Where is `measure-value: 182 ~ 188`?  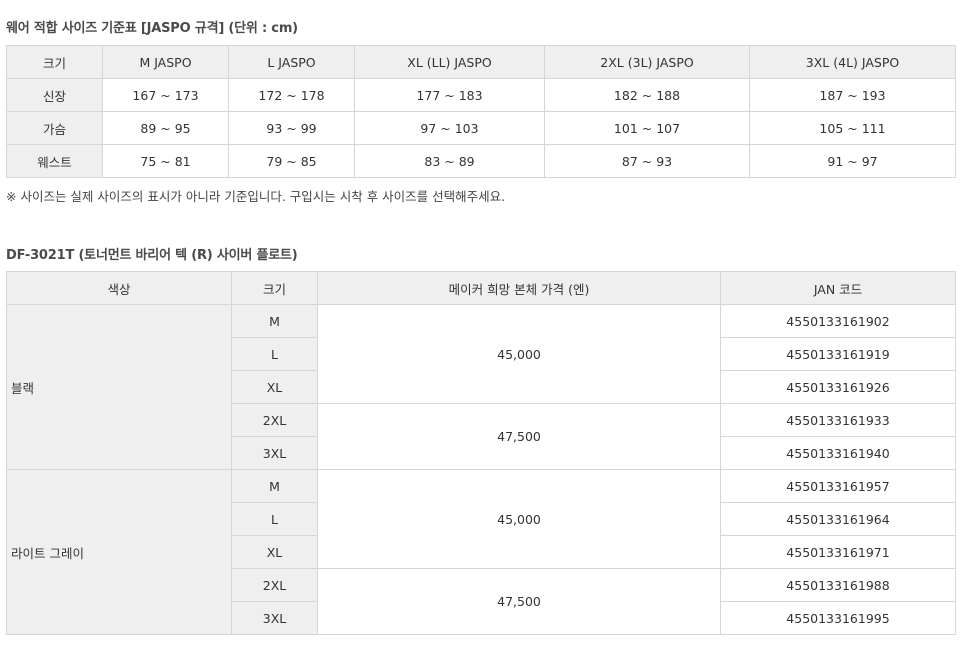
measure-value: 182 ~ 188 is located at coordinates (647, 95).